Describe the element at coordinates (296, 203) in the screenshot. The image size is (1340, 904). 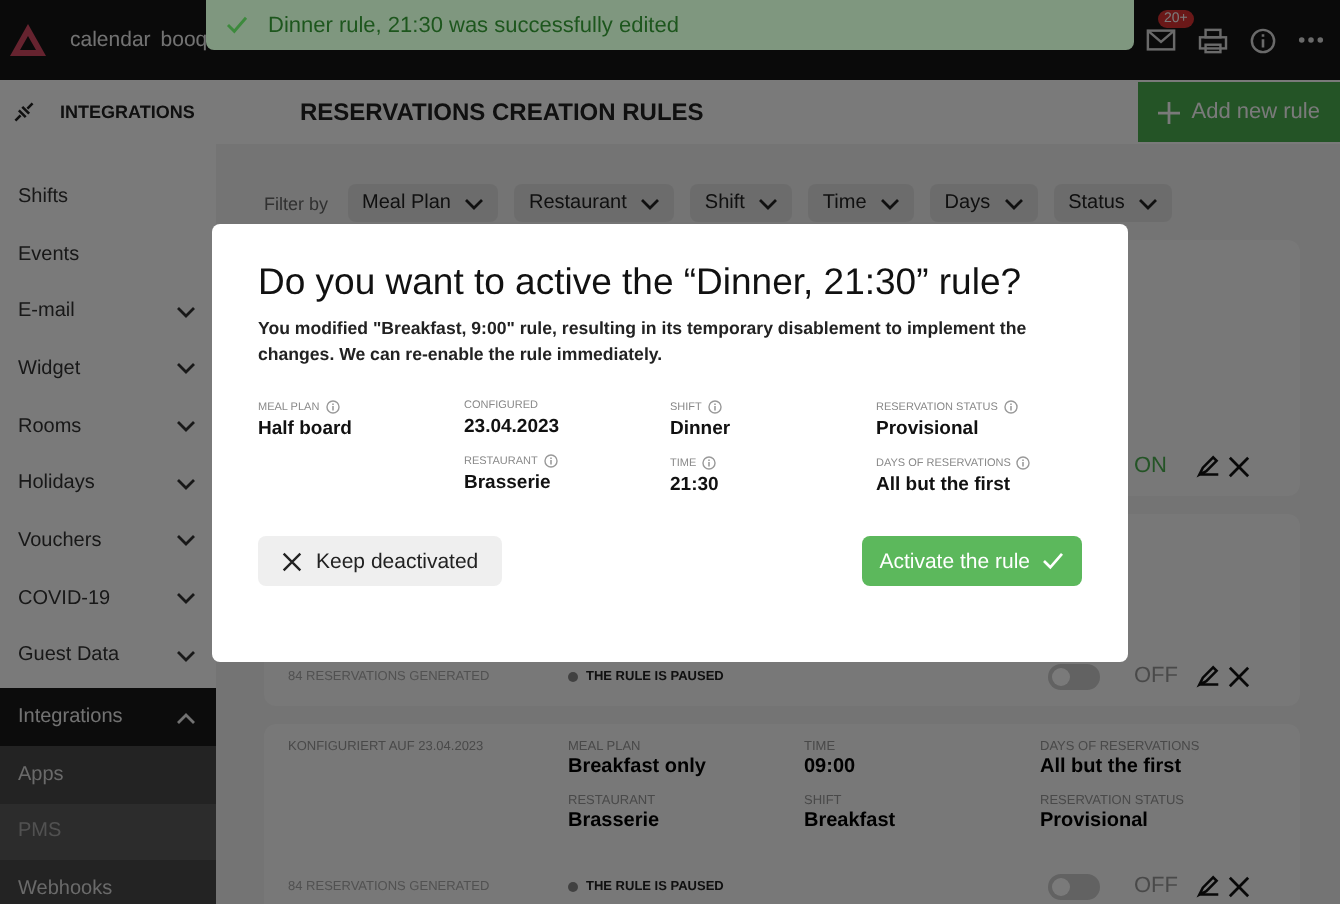
I see `filter-label: Filter by` at that location.